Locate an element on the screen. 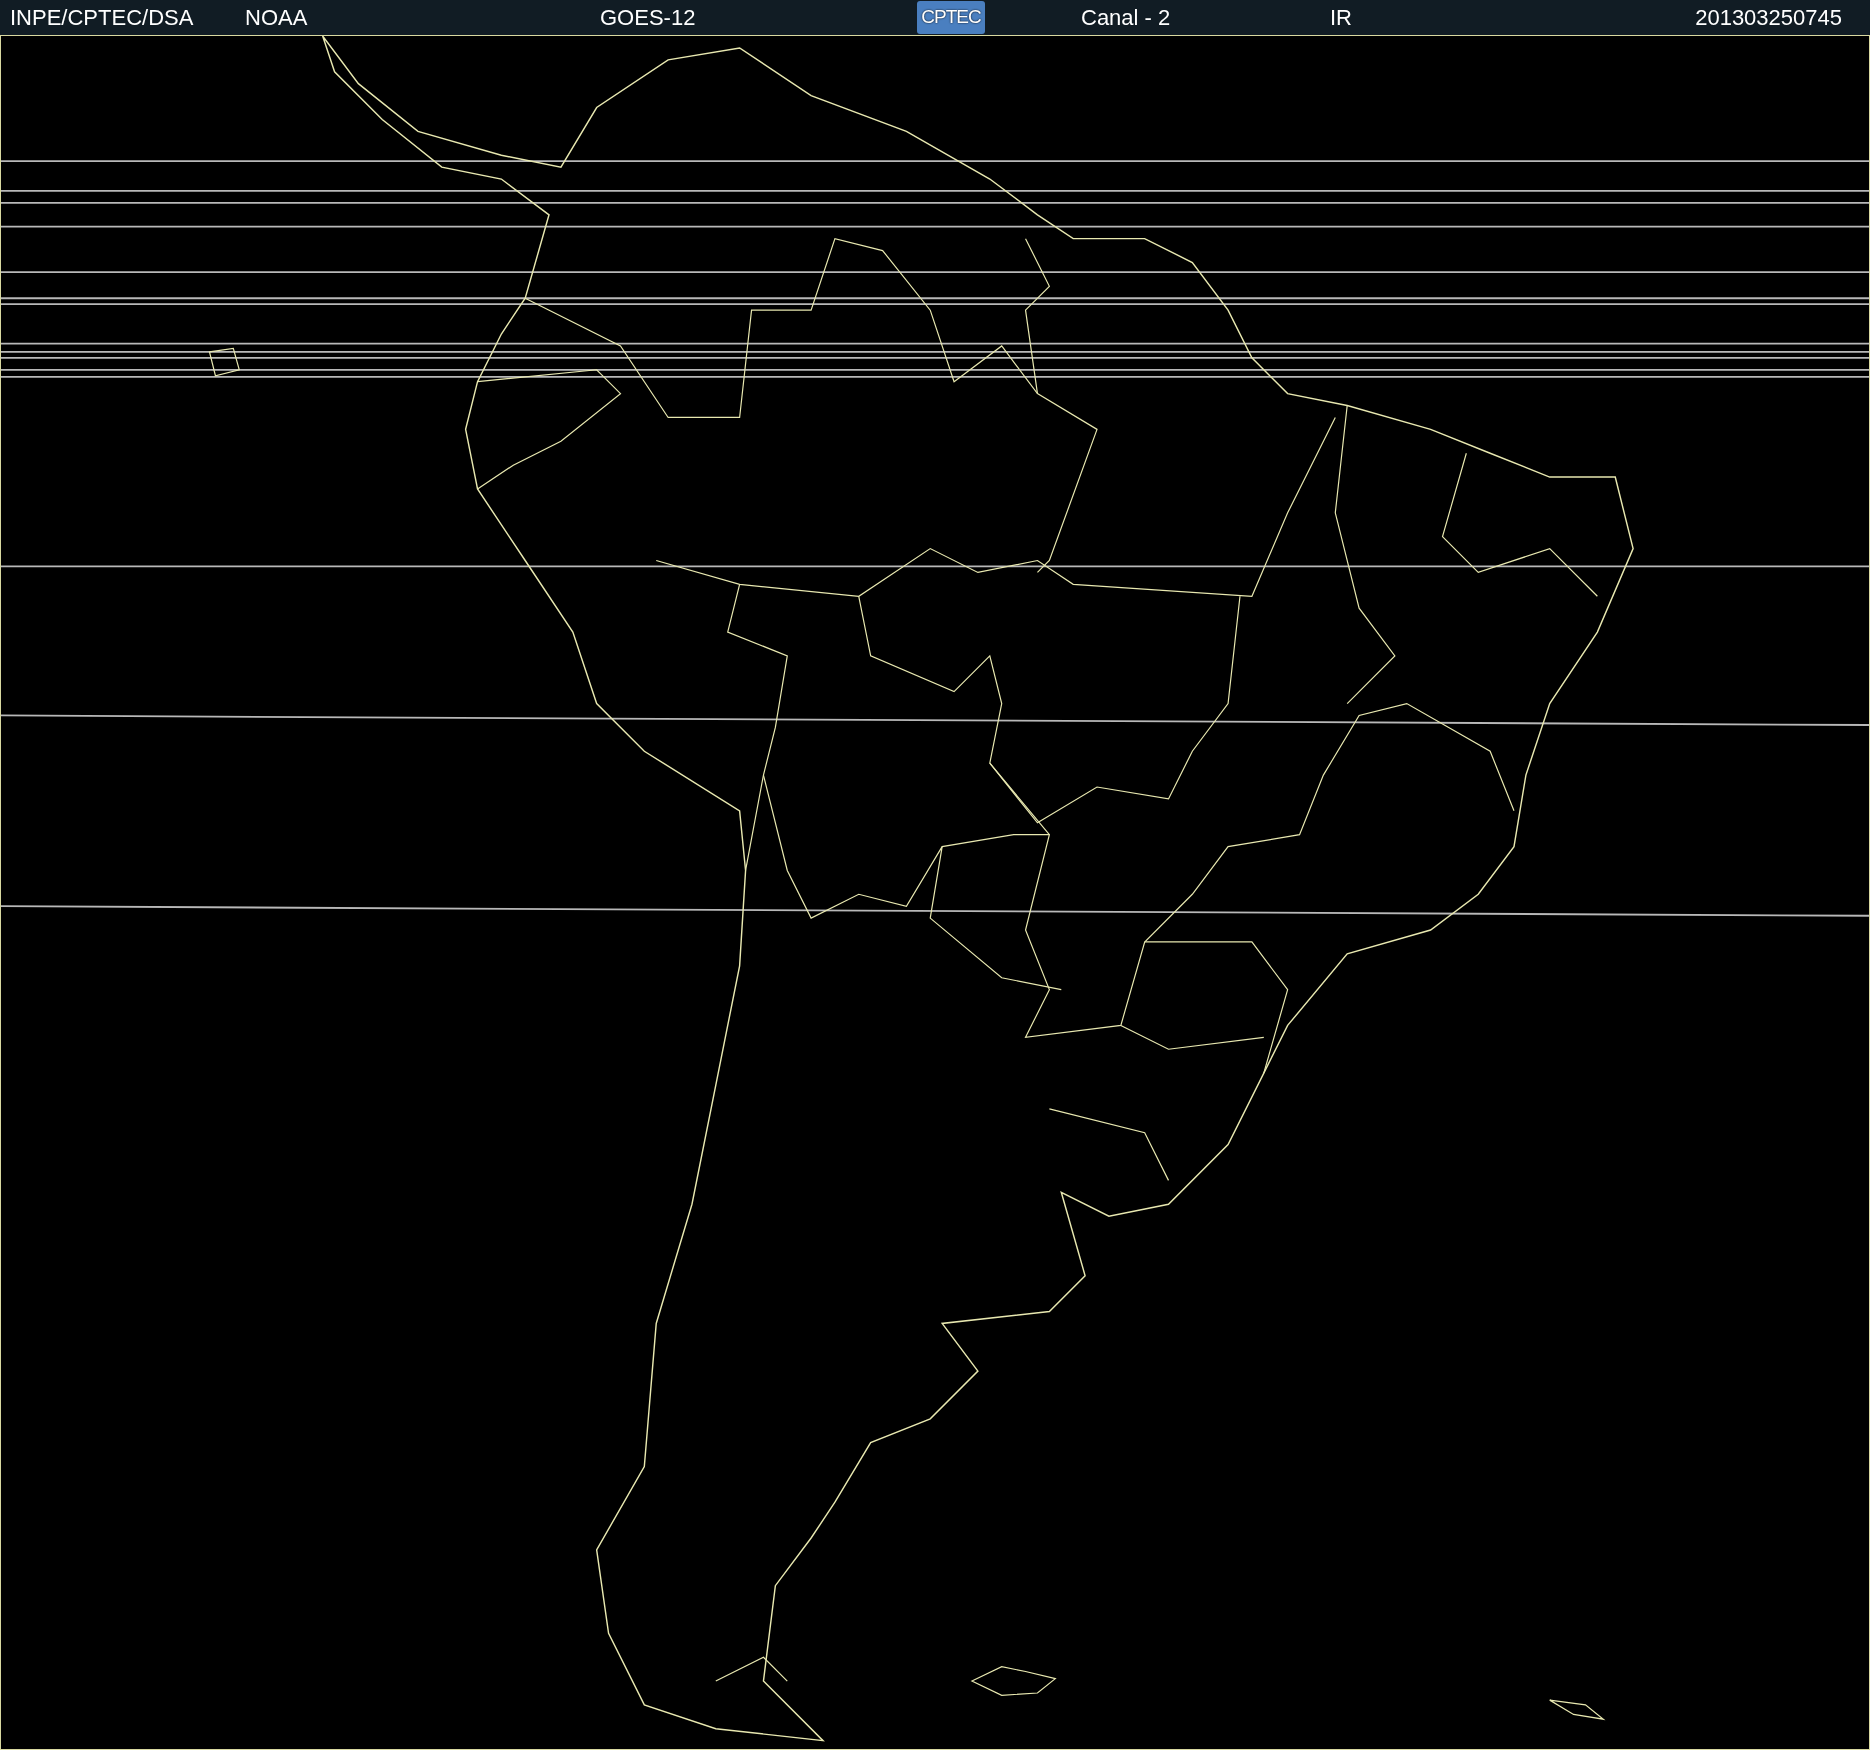 The height and width of the screenshot is (1750, 1870). header-label: Canal - 2 is located at coordinates (1126, 17).